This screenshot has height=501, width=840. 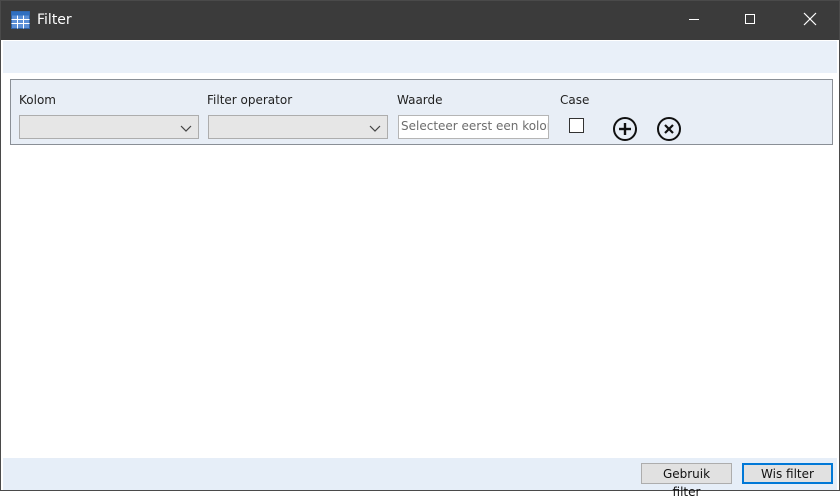 I want to click on close-button, so click(x=810, y=20).